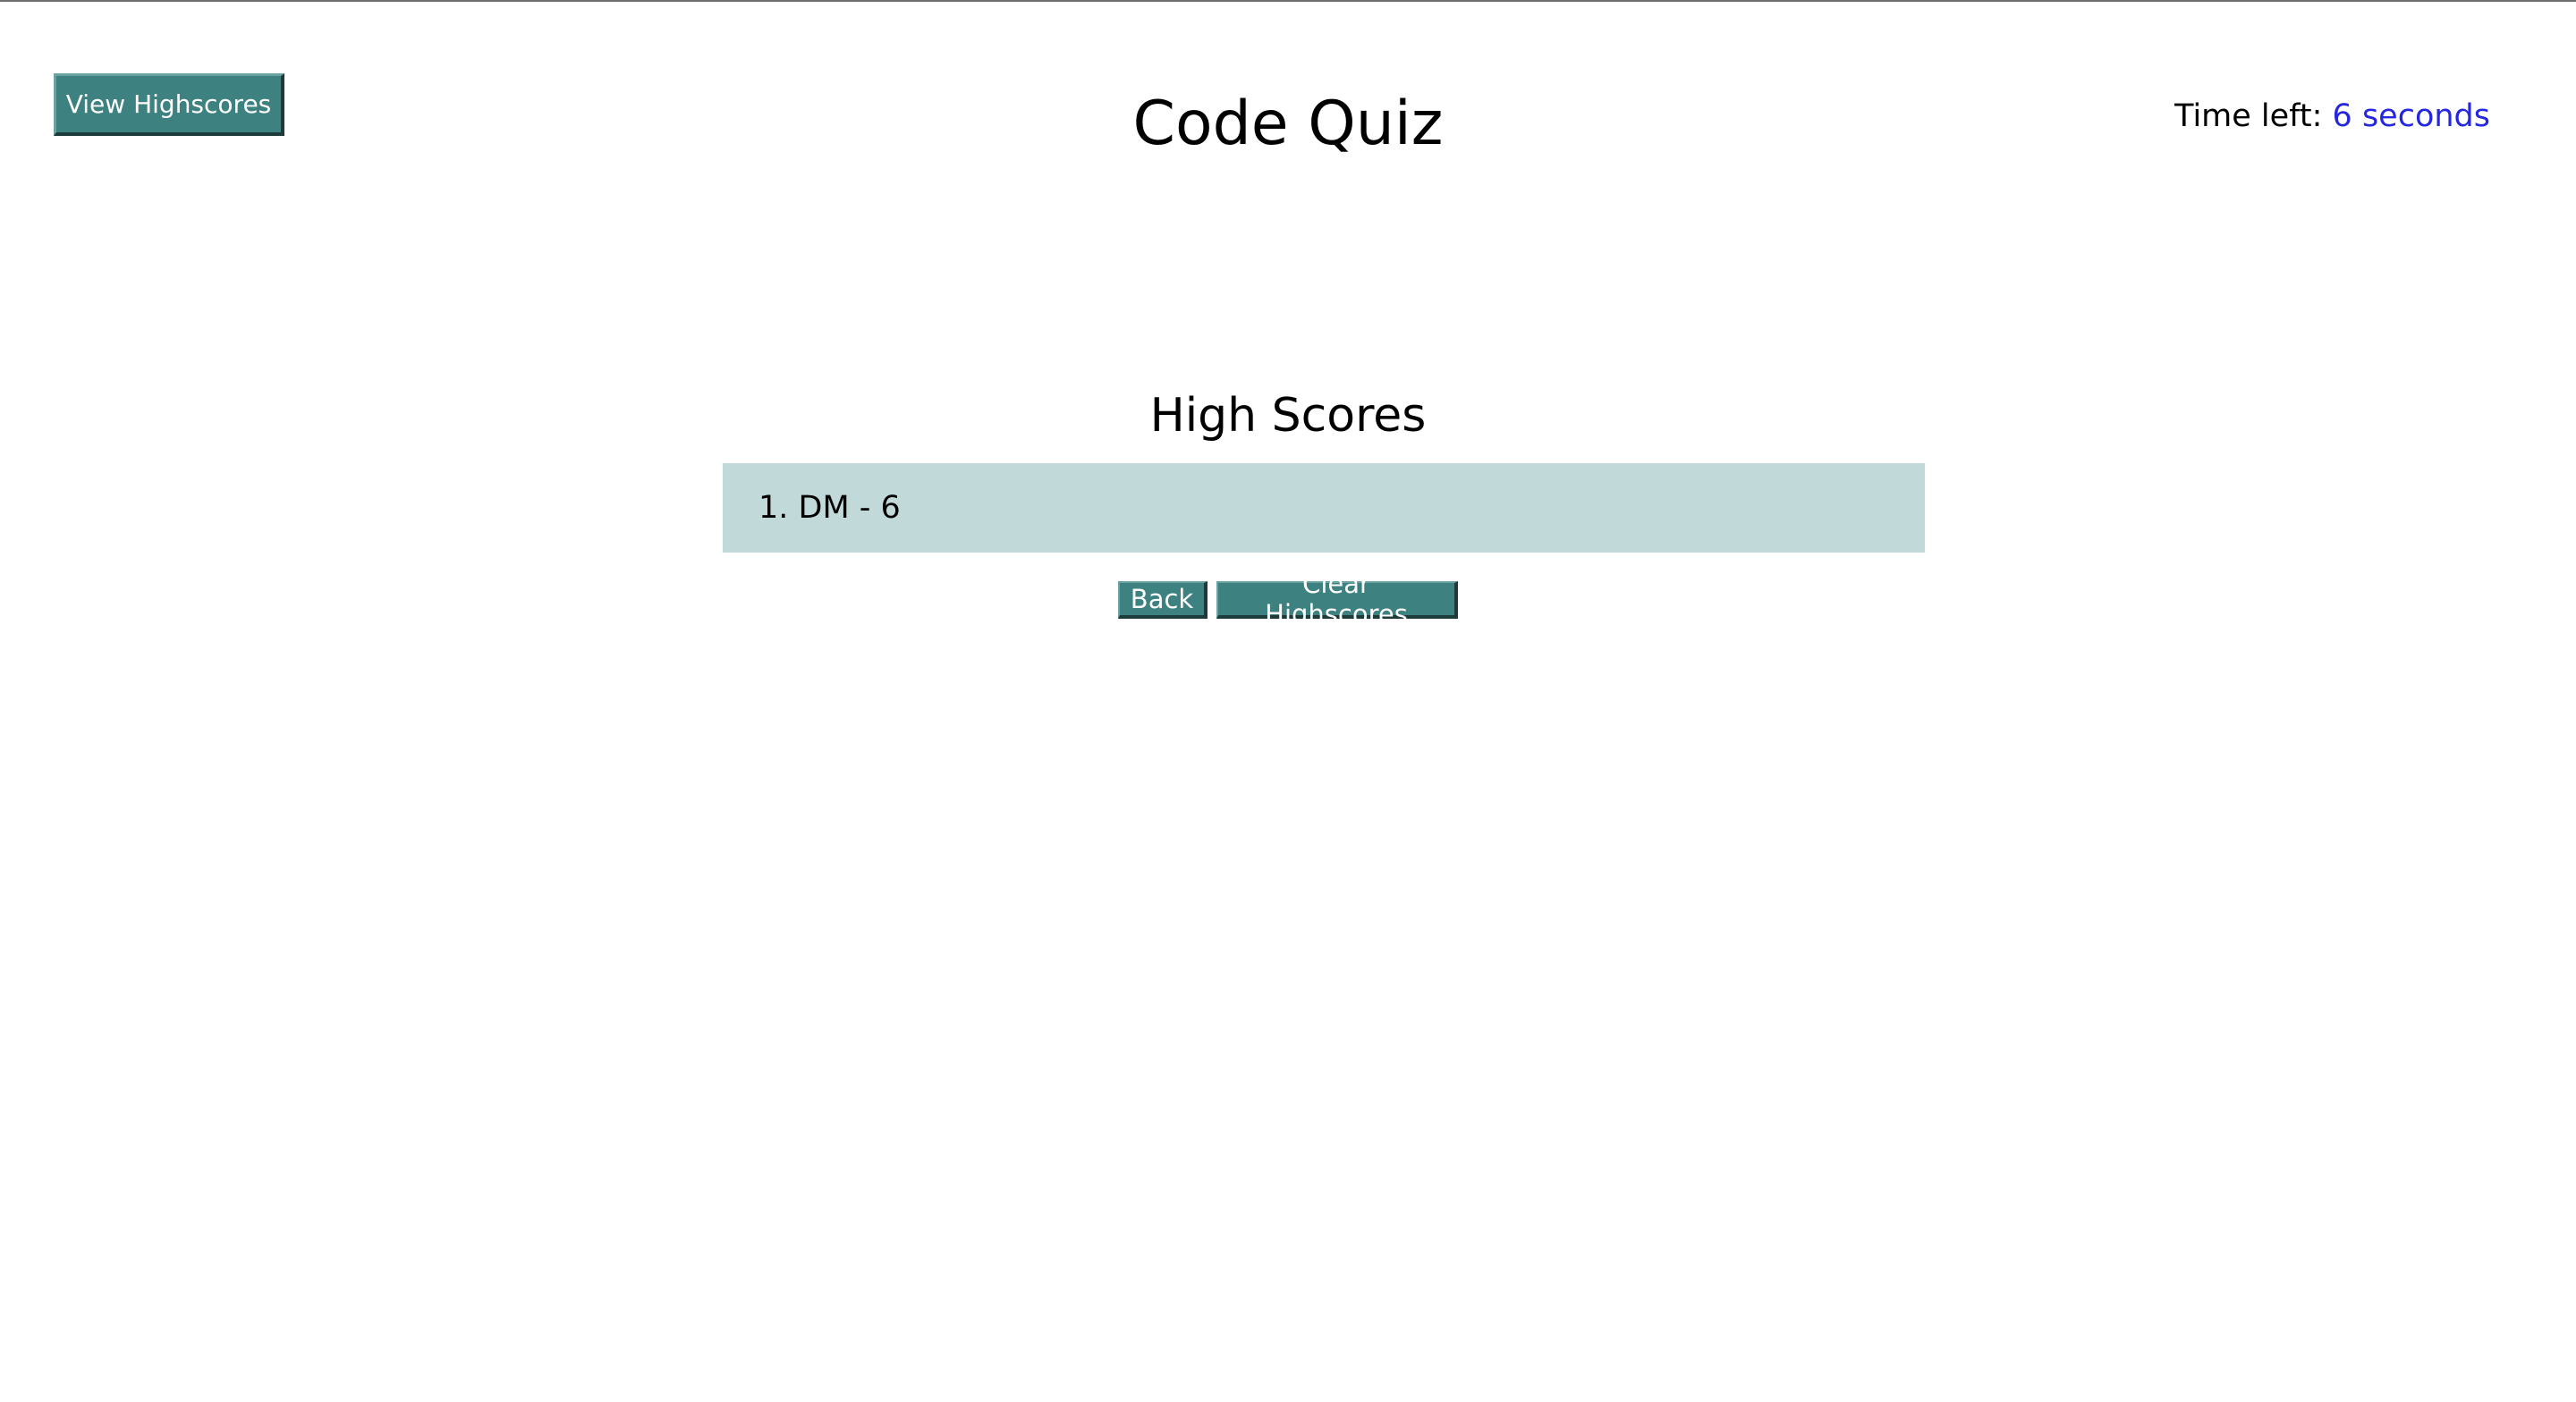 Image resolution: width=2576 pixels, height=1402 pixels. I want to click on timer-label: Time left:, so click(2253, 116).